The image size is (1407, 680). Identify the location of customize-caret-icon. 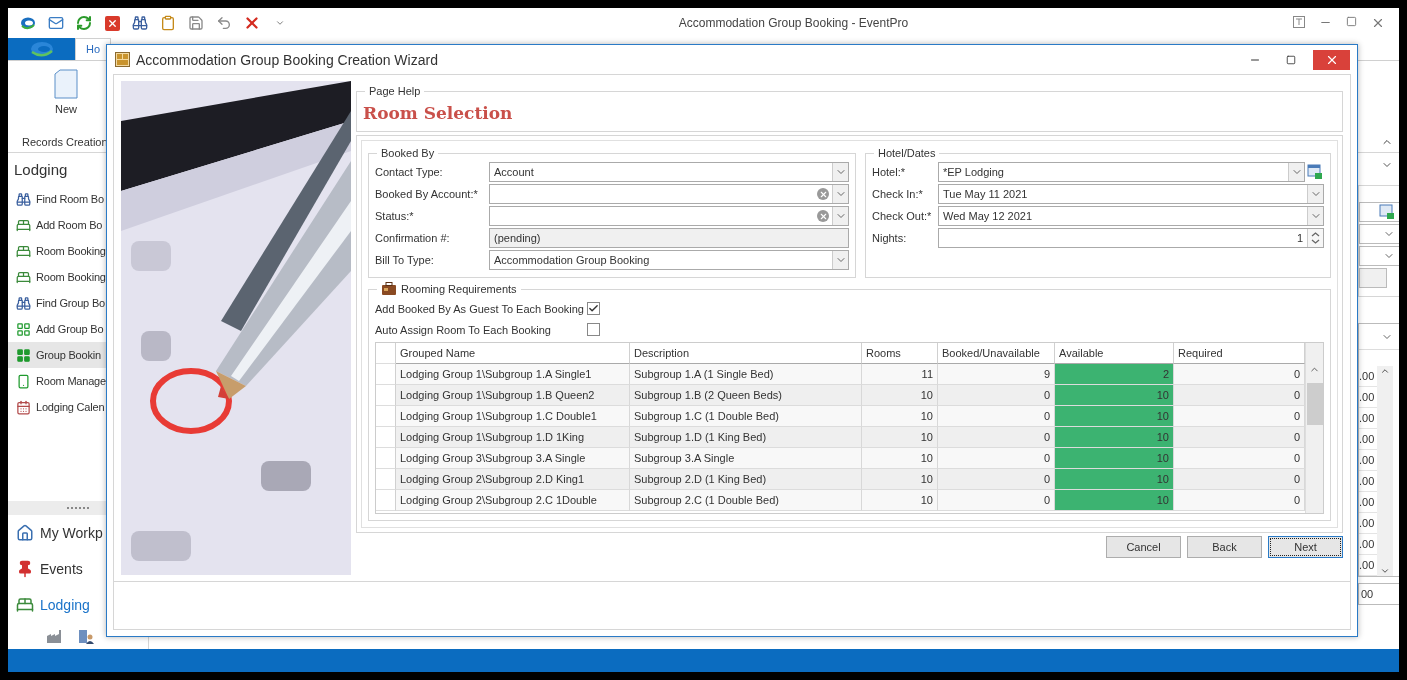
(280, 23).